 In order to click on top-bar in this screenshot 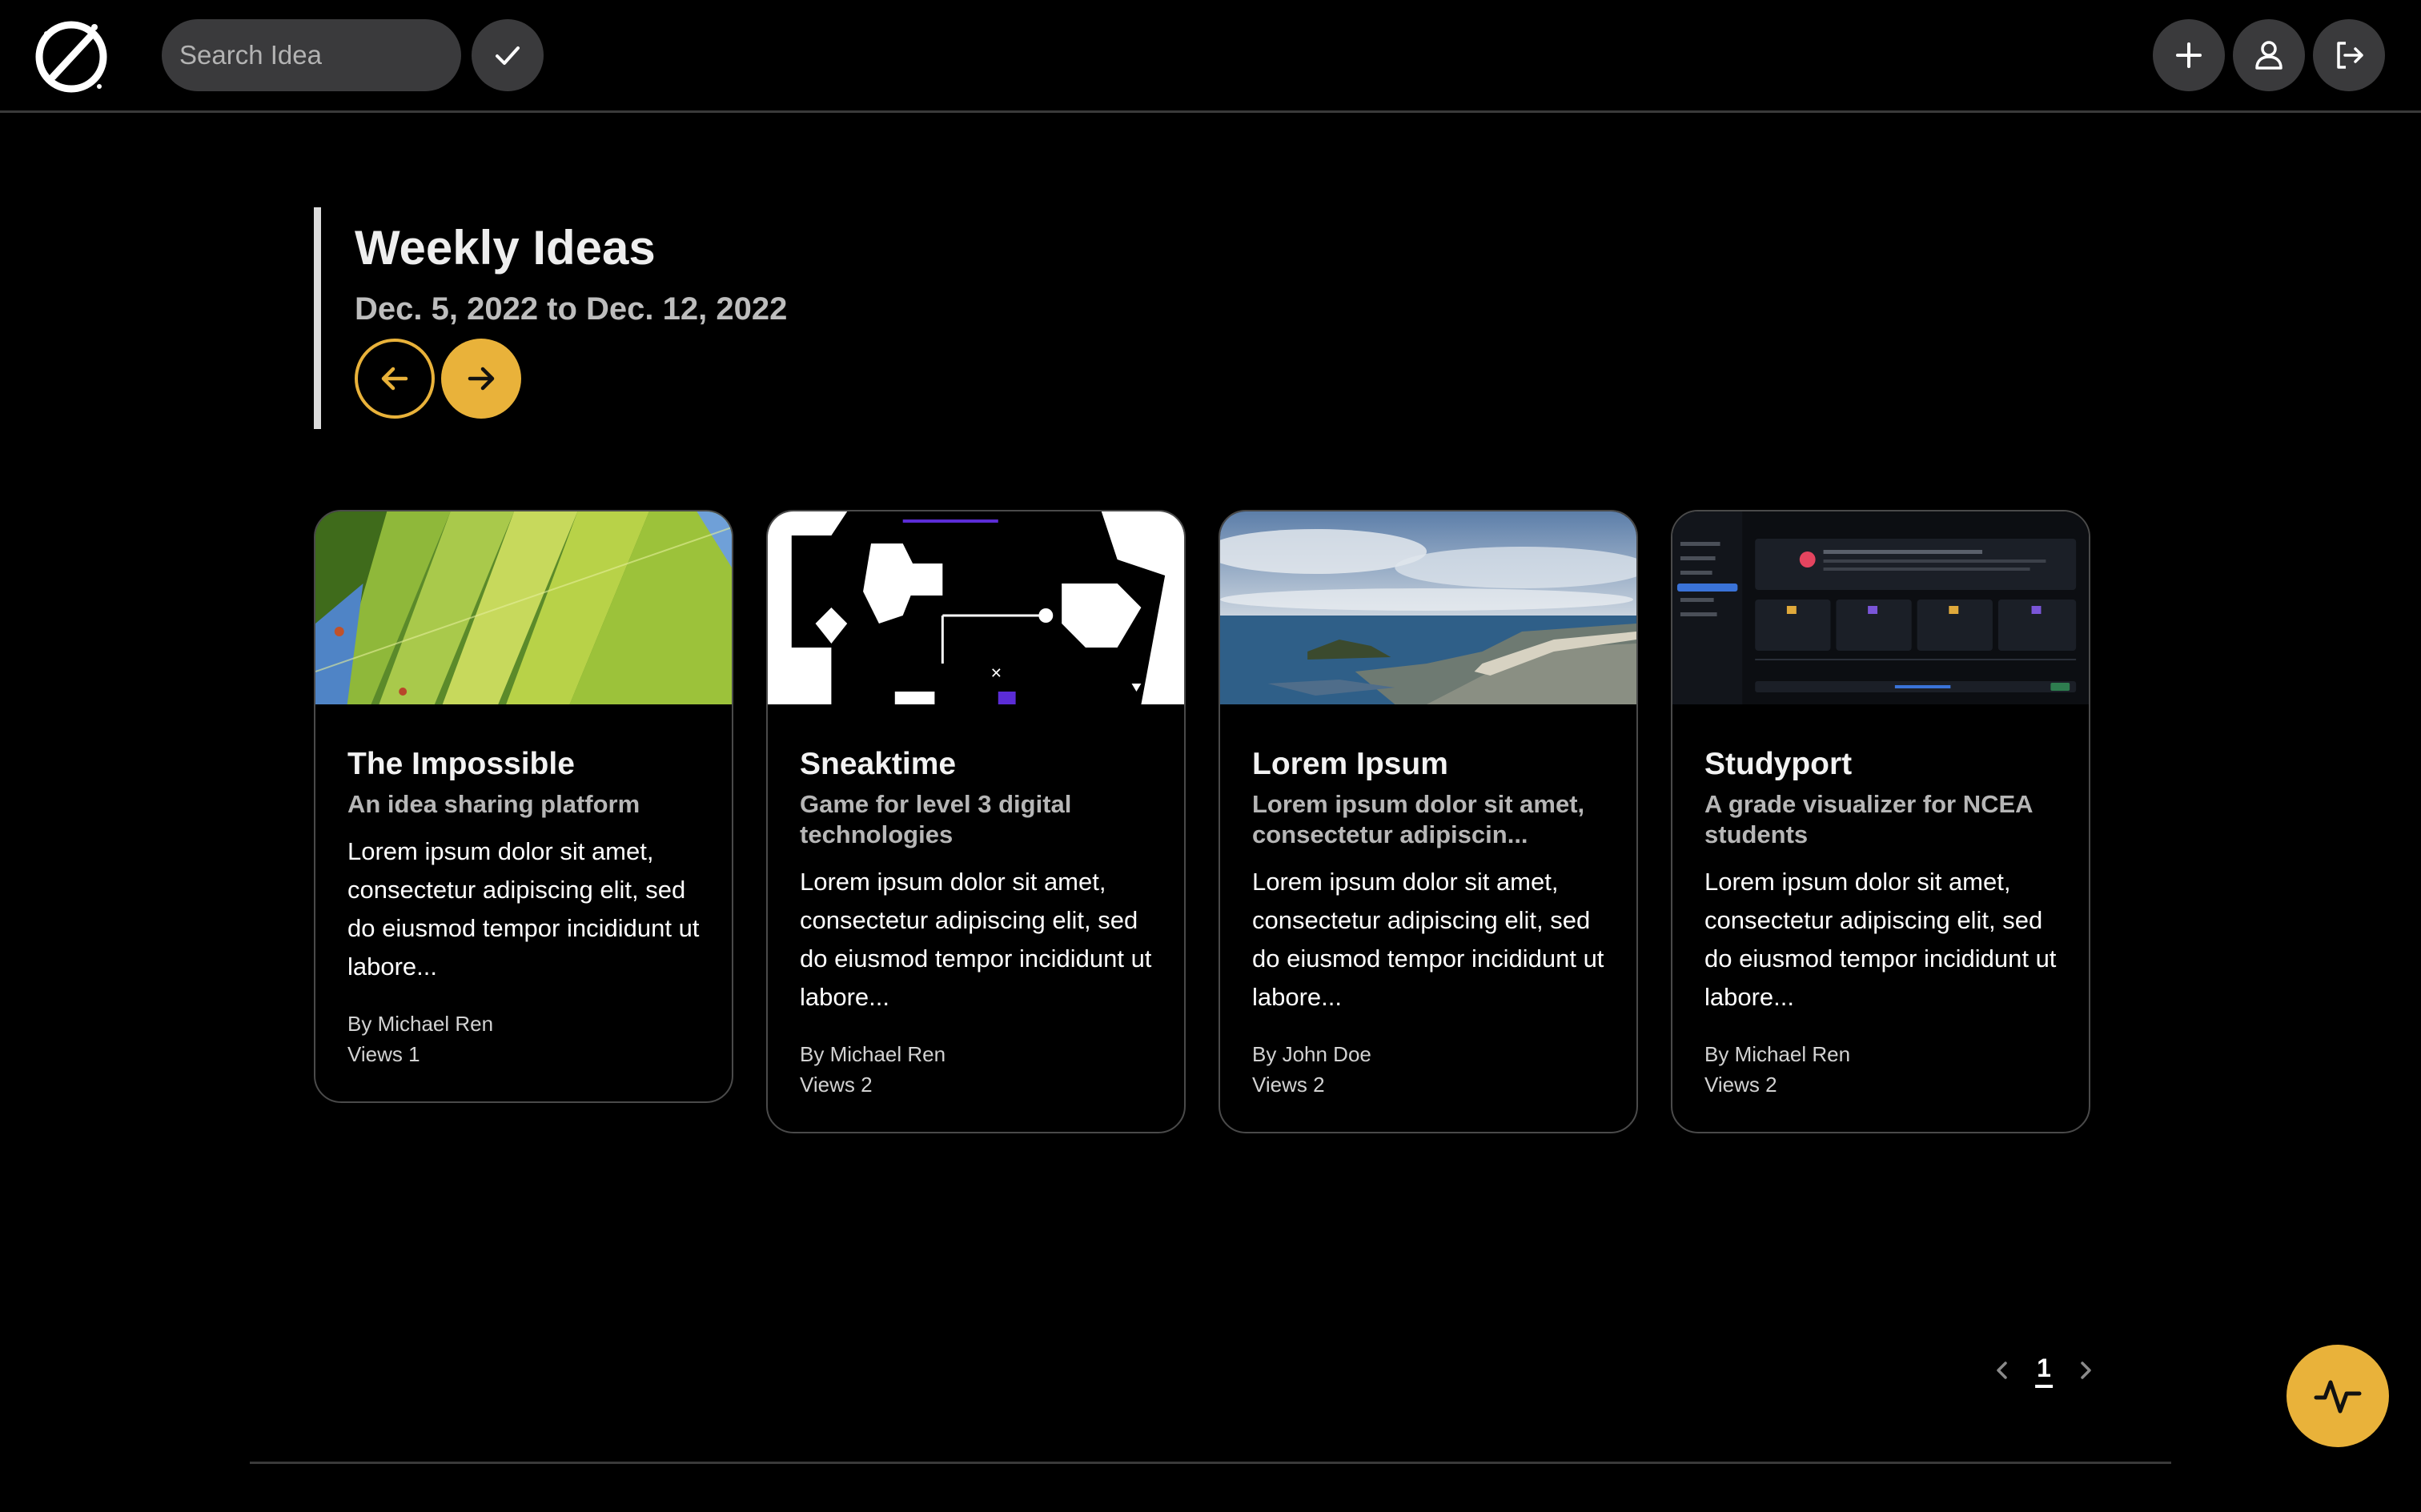, I will do `click(1210, 56)`.